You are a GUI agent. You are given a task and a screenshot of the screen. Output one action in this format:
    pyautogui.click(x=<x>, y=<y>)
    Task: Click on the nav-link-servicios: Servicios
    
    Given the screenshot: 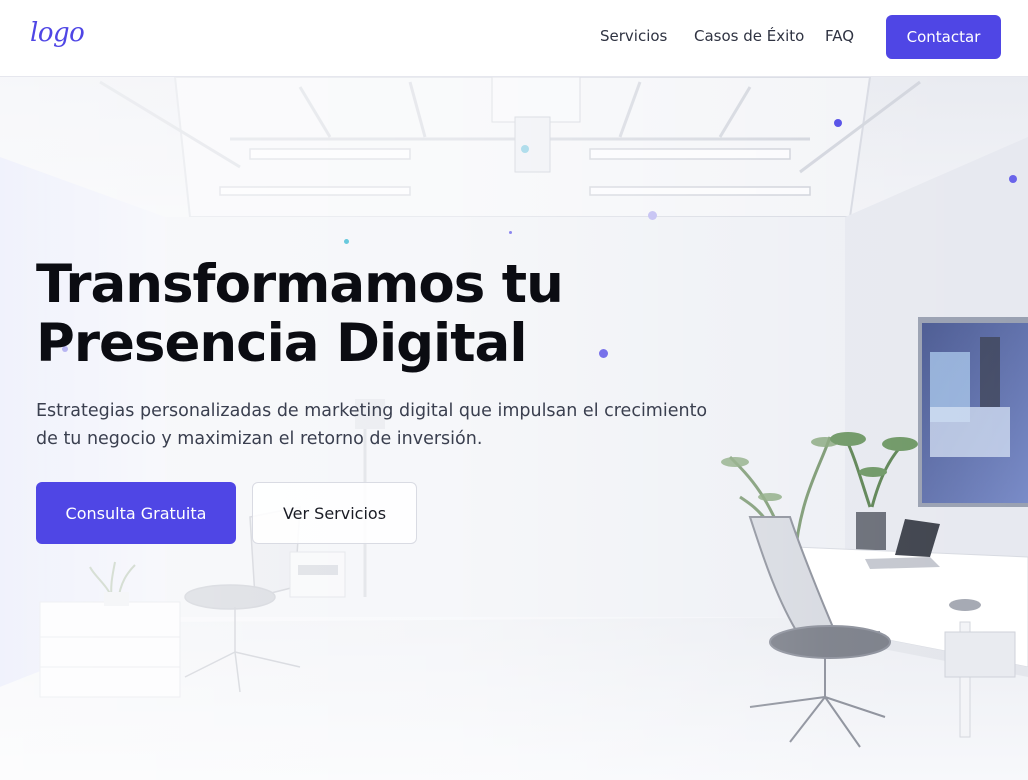 What is the action you would take?
    pyautogui.click(x=633, y=36)
    